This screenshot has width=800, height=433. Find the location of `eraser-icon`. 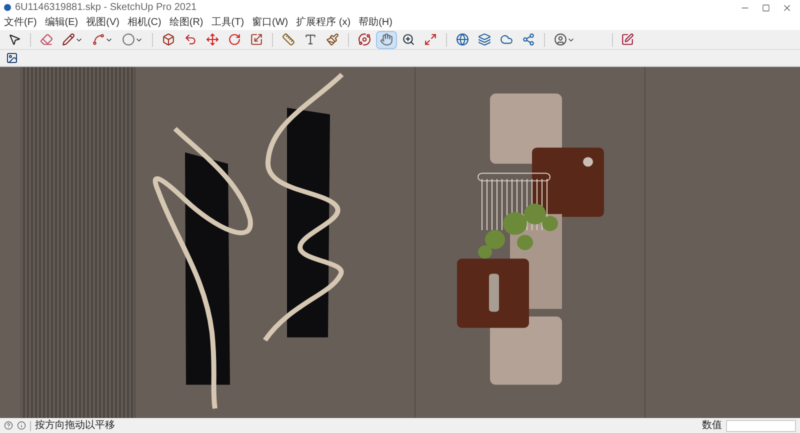

eraser-icon is located at coordinates (46, 39).